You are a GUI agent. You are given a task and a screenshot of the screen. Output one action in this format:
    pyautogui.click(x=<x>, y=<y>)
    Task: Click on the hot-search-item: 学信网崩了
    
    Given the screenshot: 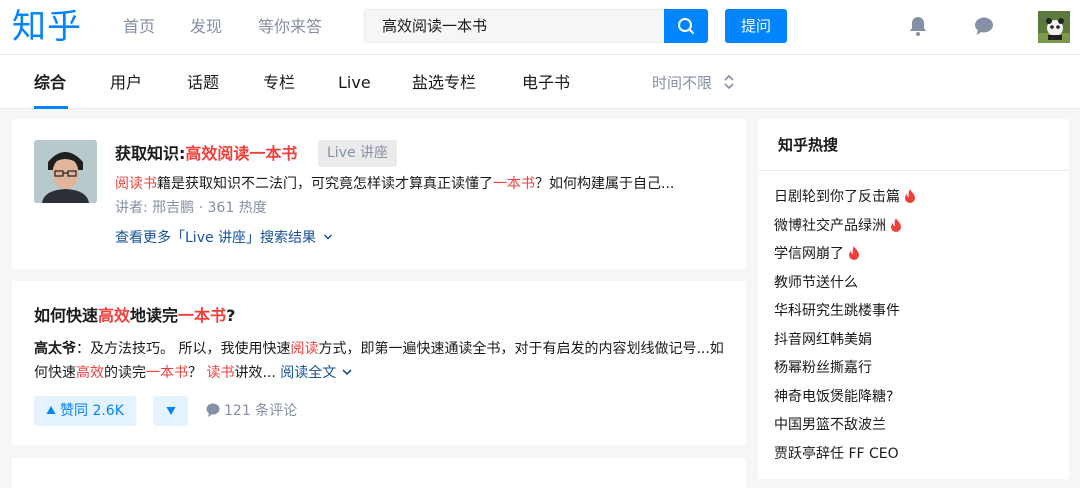 What is the action you would take?
    pyautogui.click(x=845, y=258)
    